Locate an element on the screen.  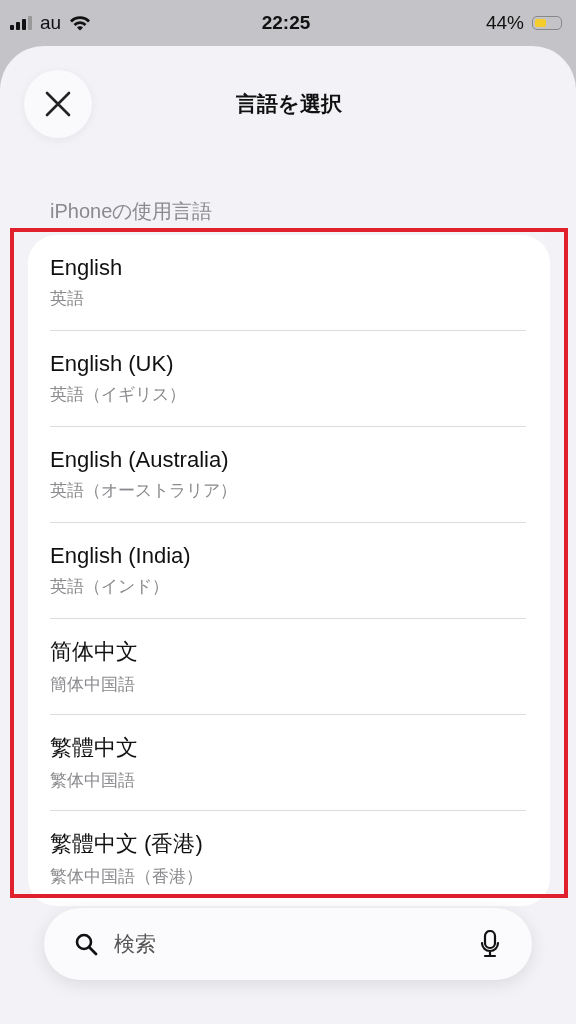
language-translation: 簡体中国語 is located at coordinates (93, 684).